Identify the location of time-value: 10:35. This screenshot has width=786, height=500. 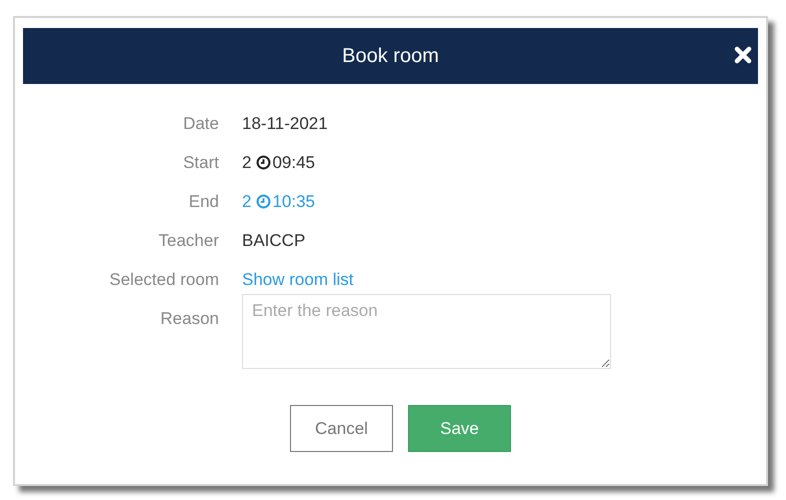
(294, 201).